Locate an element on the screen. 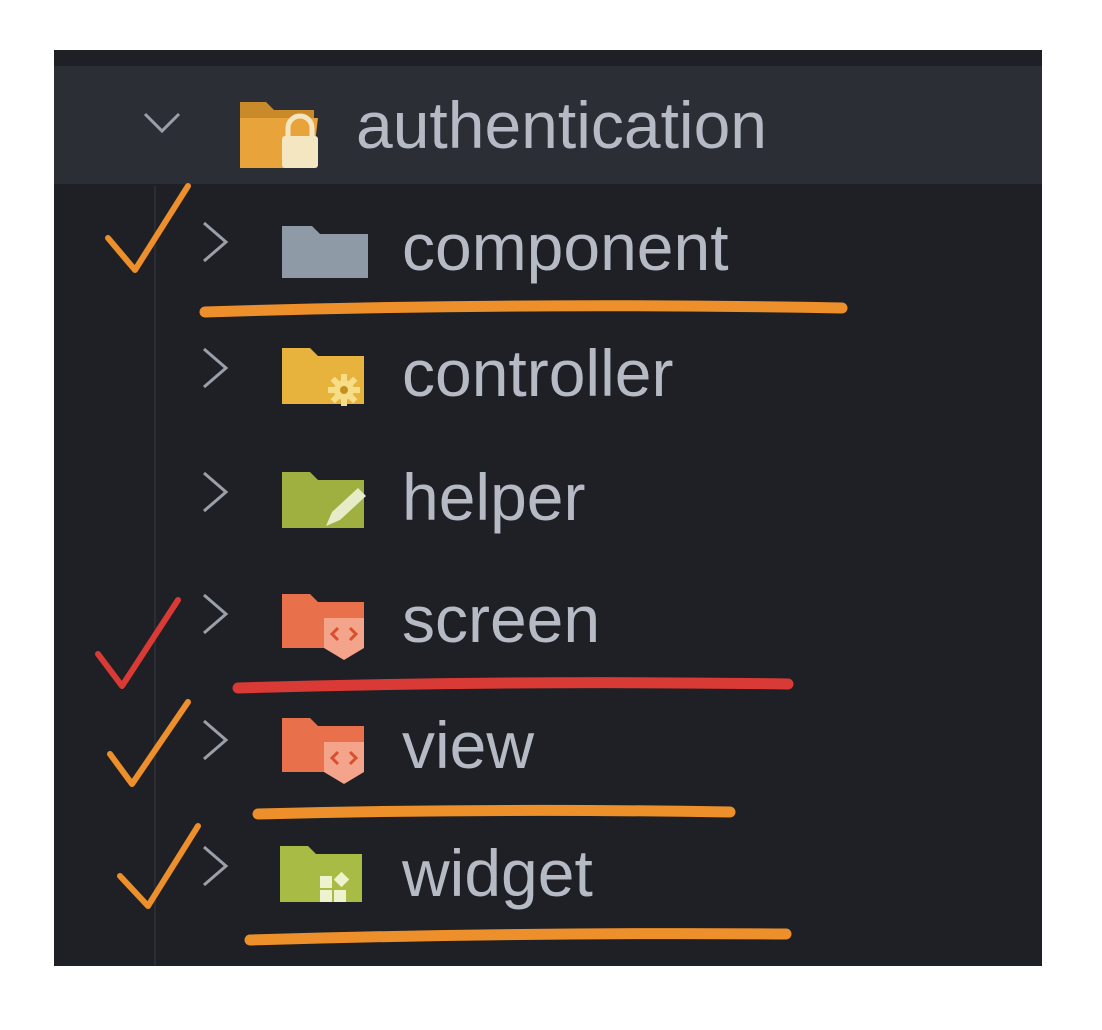 This screenshot has width=1102, height=1030. tree-item-authentication: authentication is located at coordinates (548, 125).